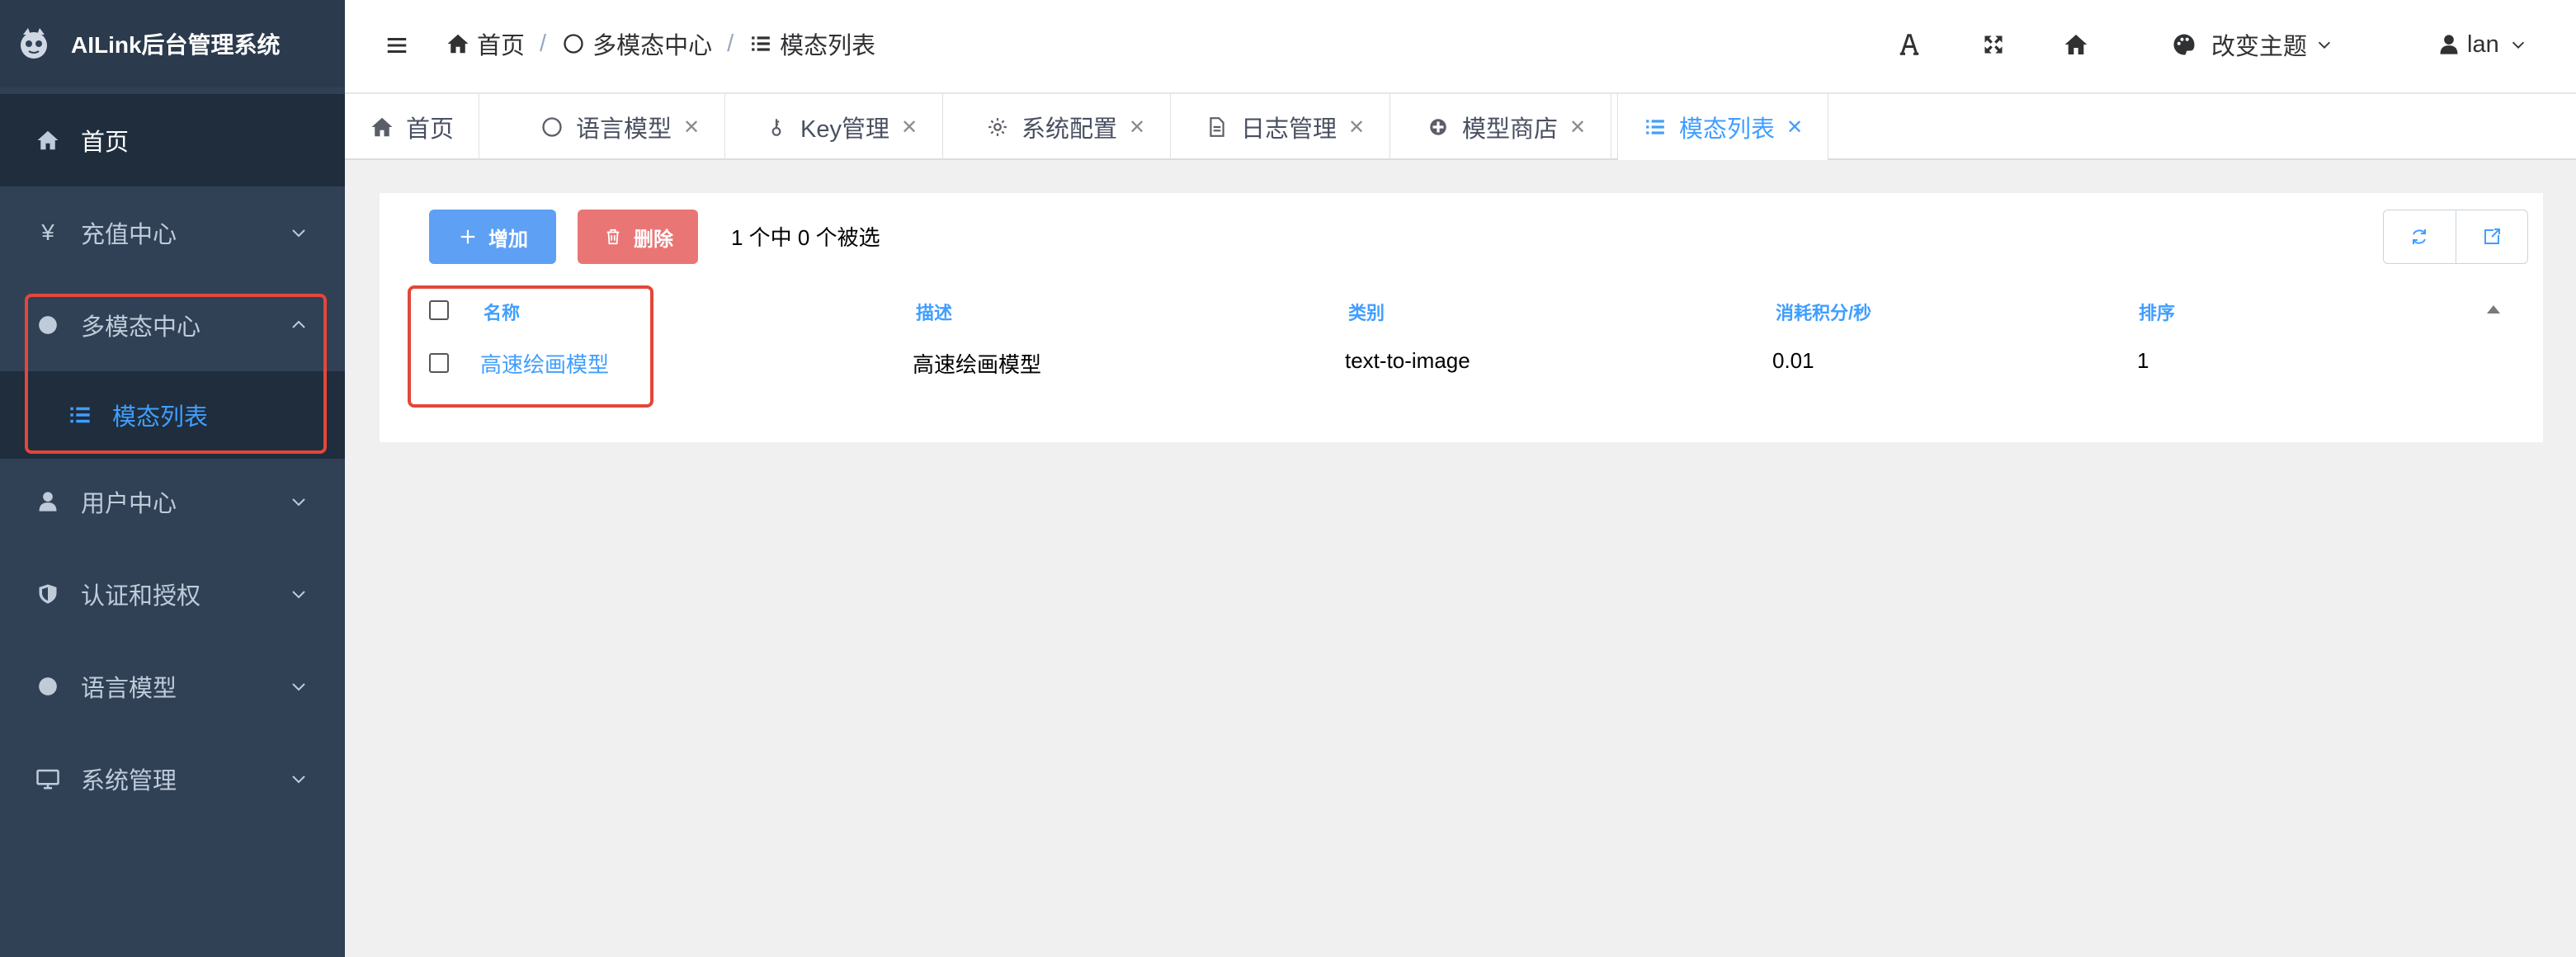 Image resolution: width=2576 pixels, height=957 pixels. What do you see at coordinates (48, 594) in the screenshot?
I see `shield-icon` at bounding box center [48, 594].